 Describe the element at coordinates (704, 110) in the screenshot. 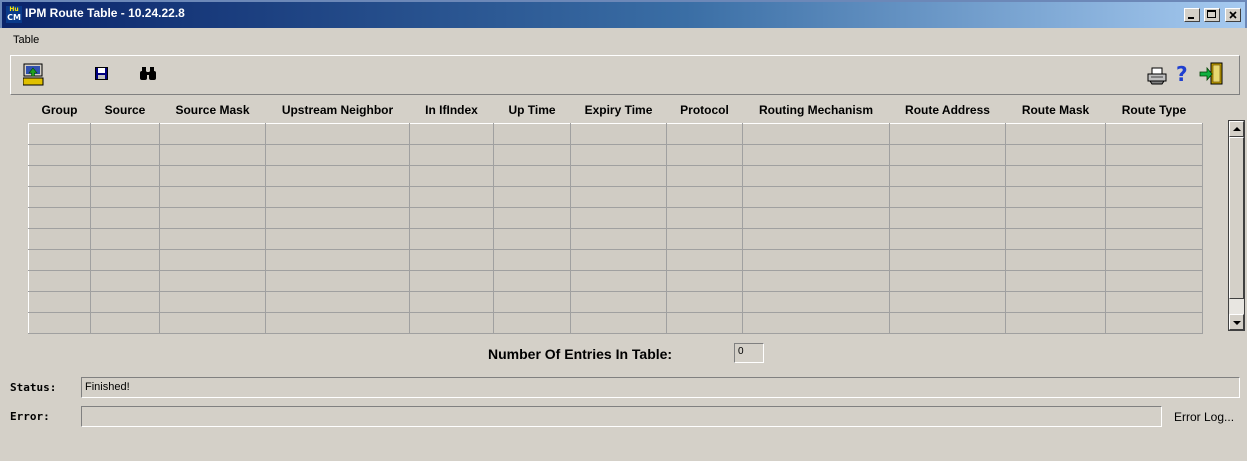

I see `column-header: Protocol` at that location.